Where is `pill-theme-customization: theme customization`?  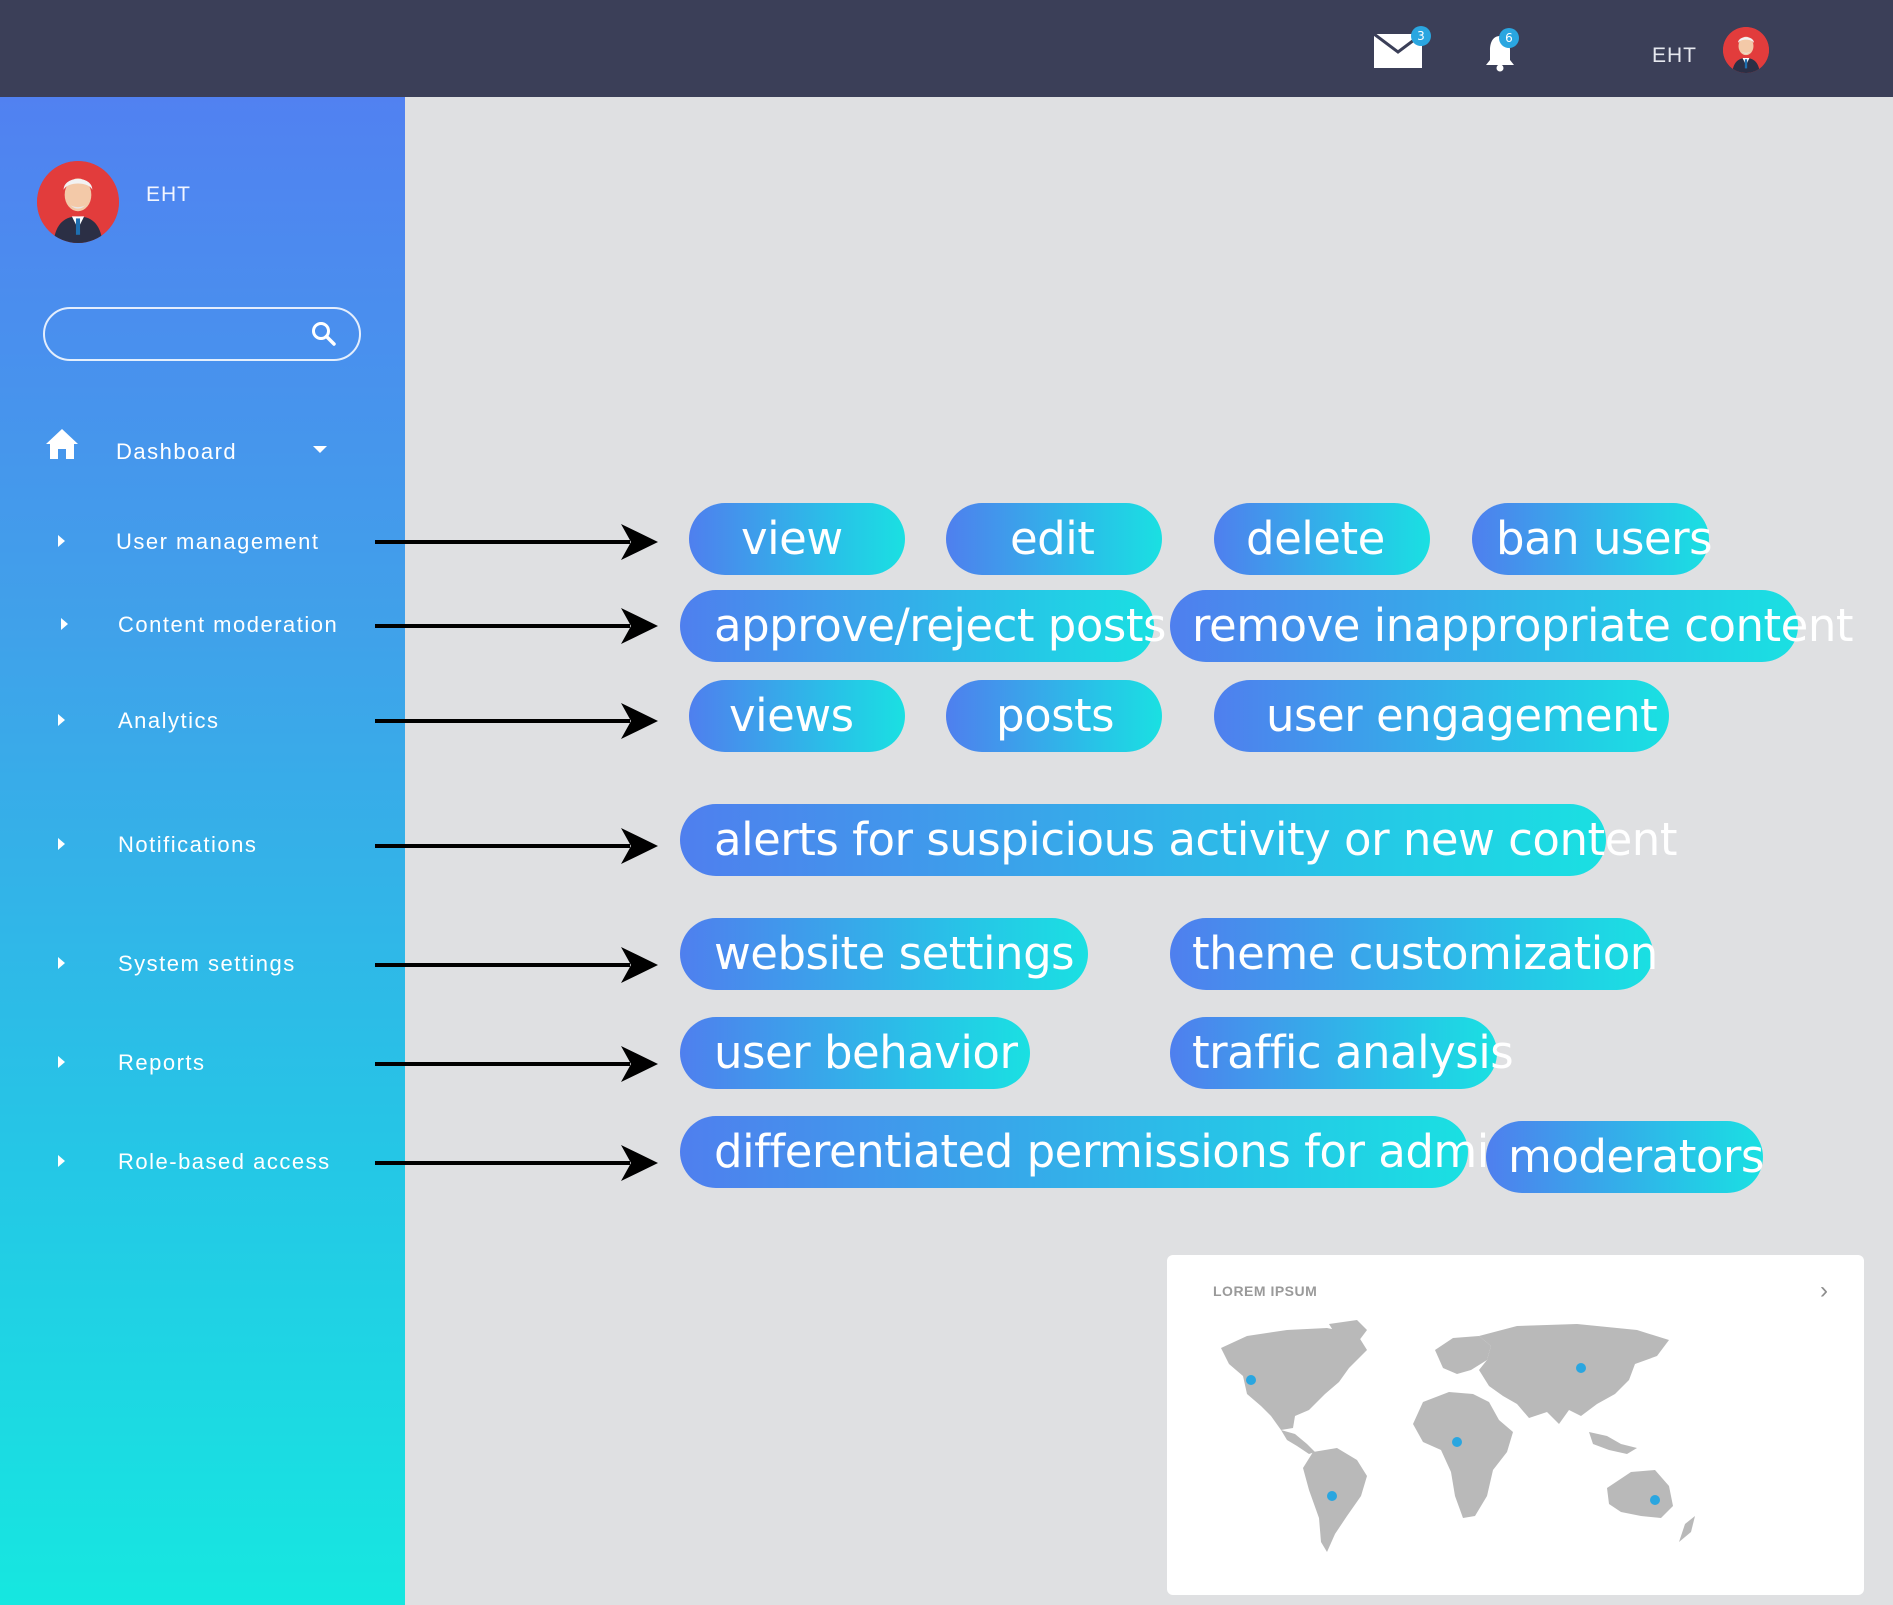
pill-theme-customization: theme customization is located at coordinates (1414, 954).